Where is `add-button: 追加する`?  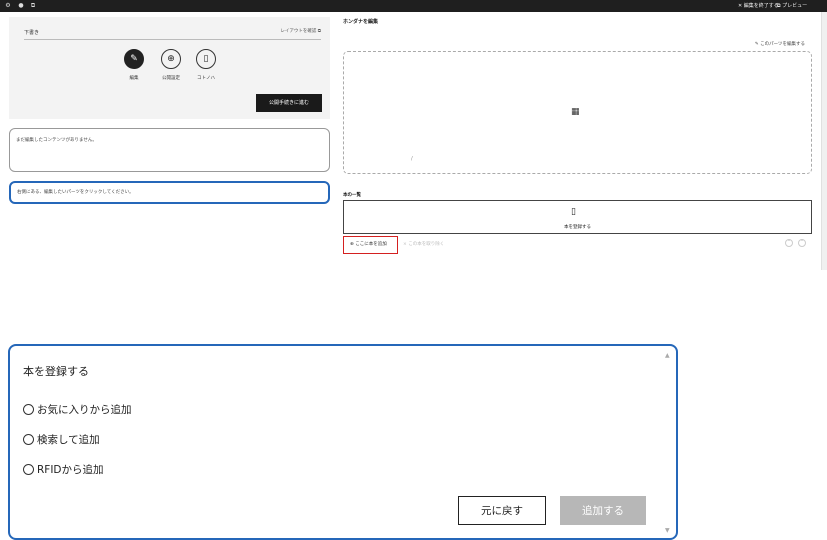
add-button: 追加する is located at coordinates (603, 510).